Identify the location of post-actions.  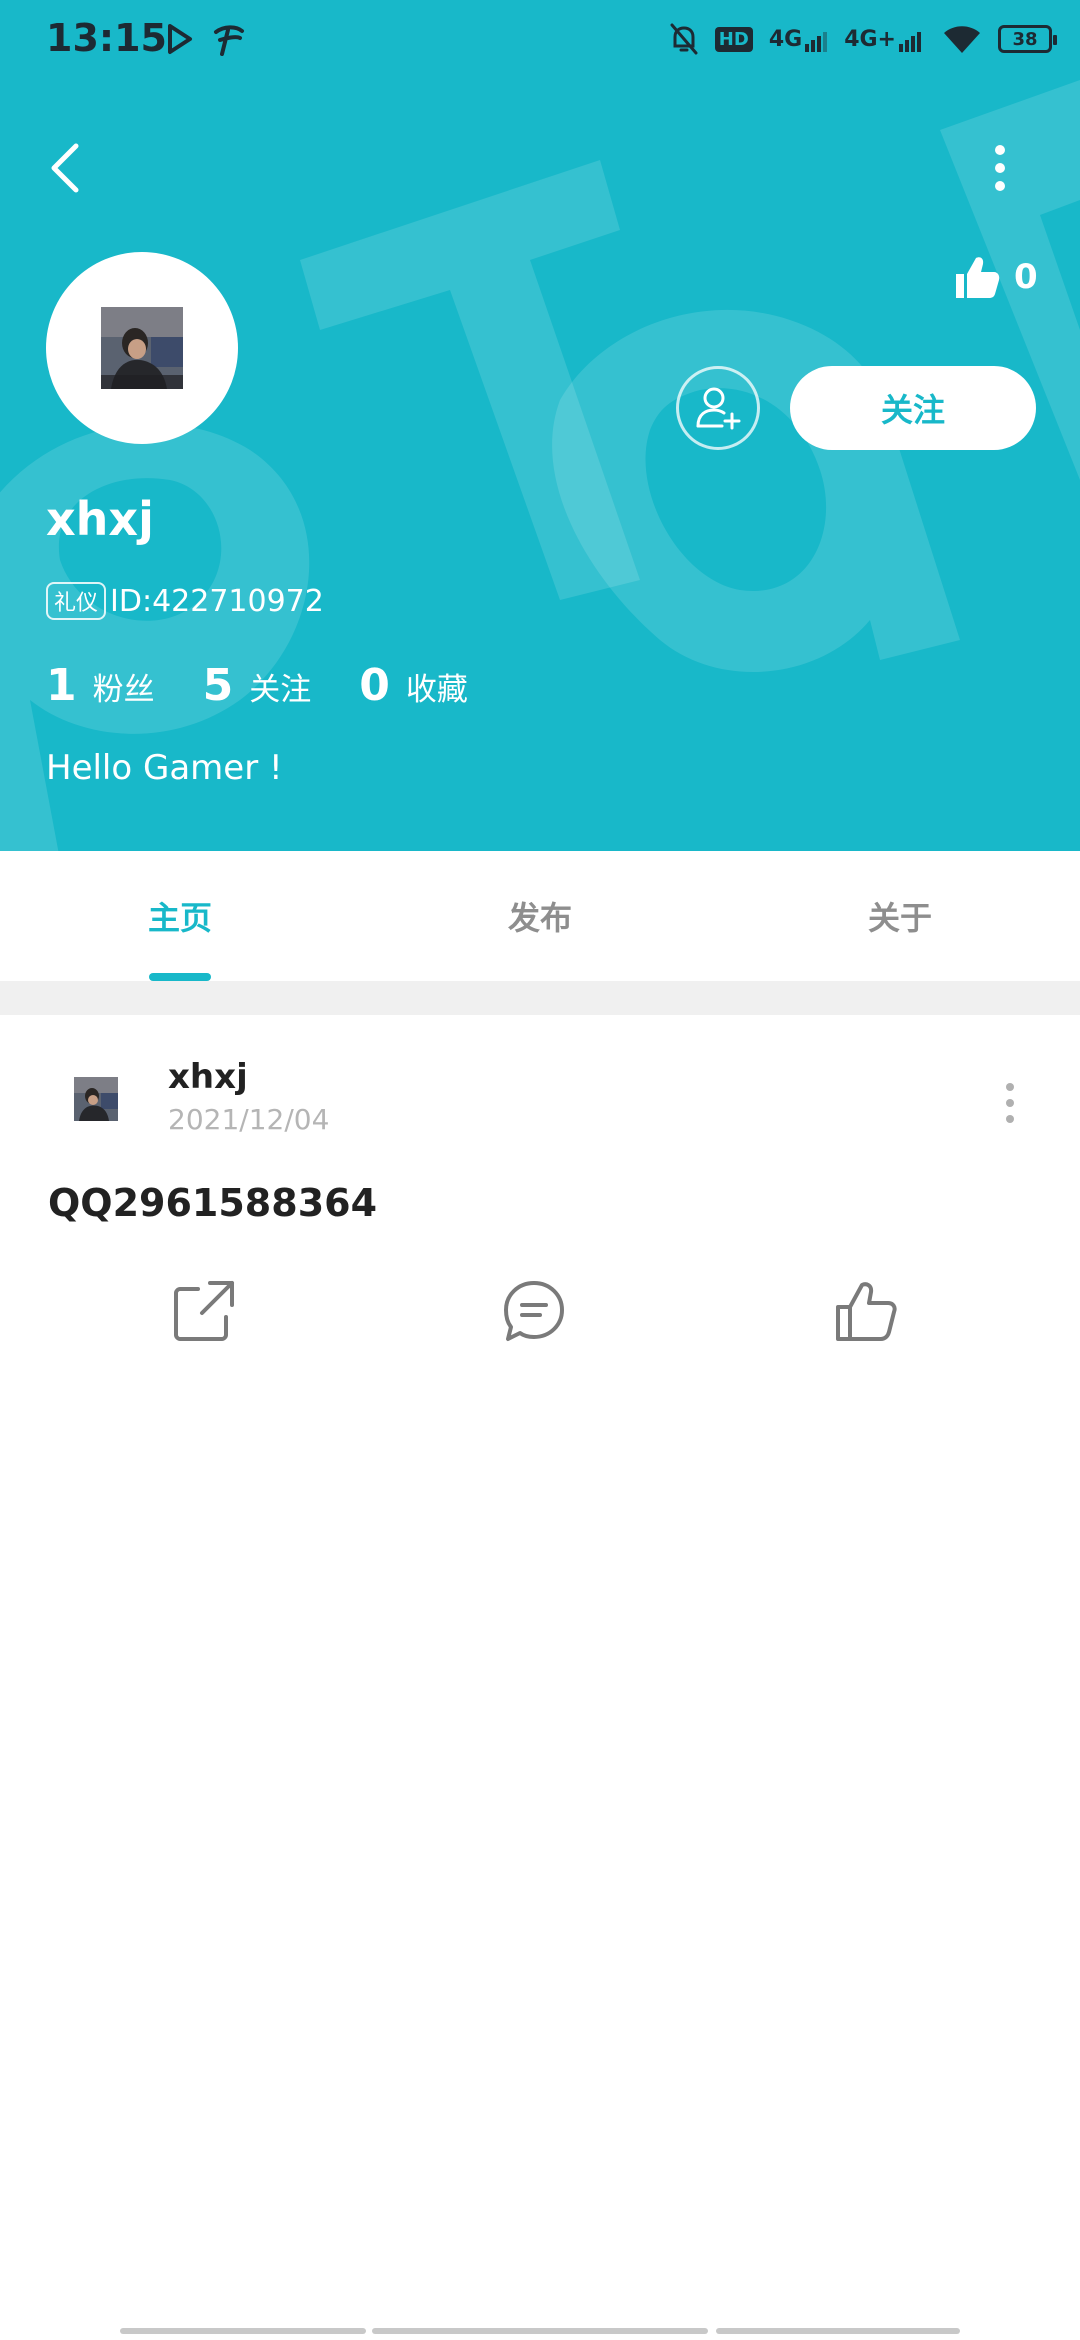
(540, 1315).